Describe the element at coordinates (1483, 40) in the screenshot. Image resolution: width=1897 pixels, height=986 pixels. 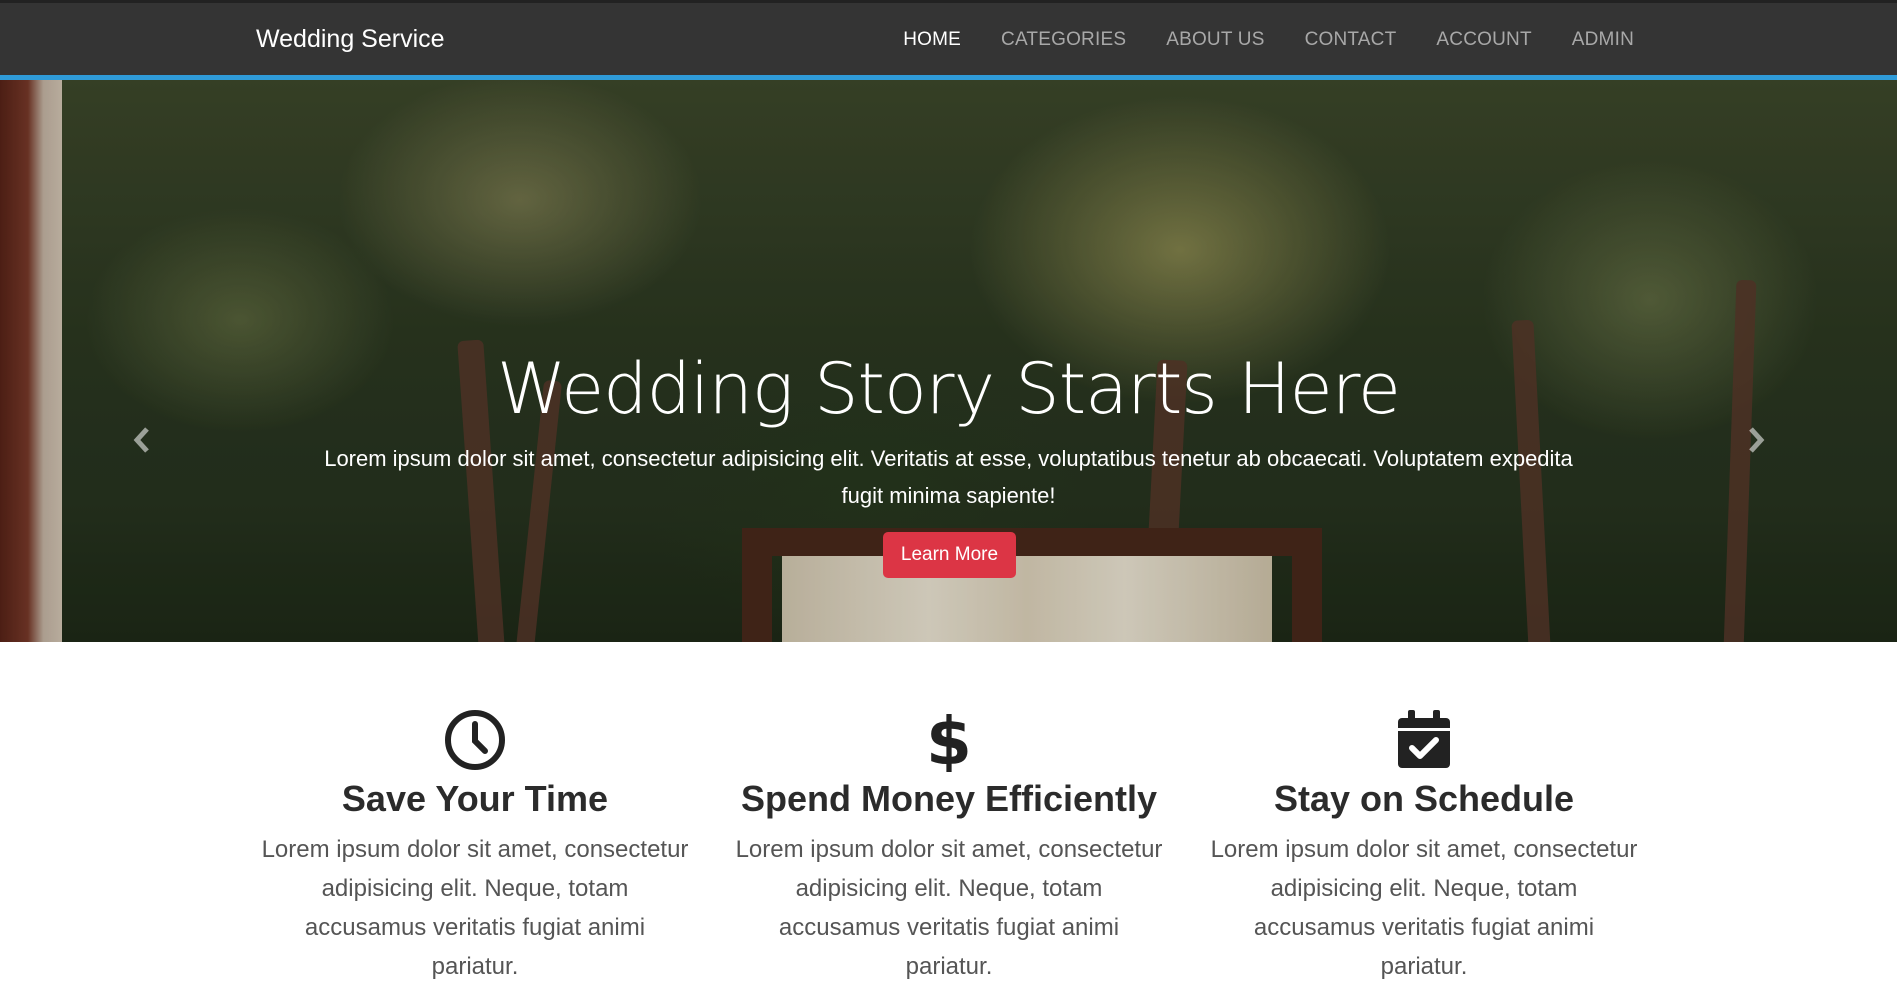
I see `nav-link-account: ACCOUNT` at that location.